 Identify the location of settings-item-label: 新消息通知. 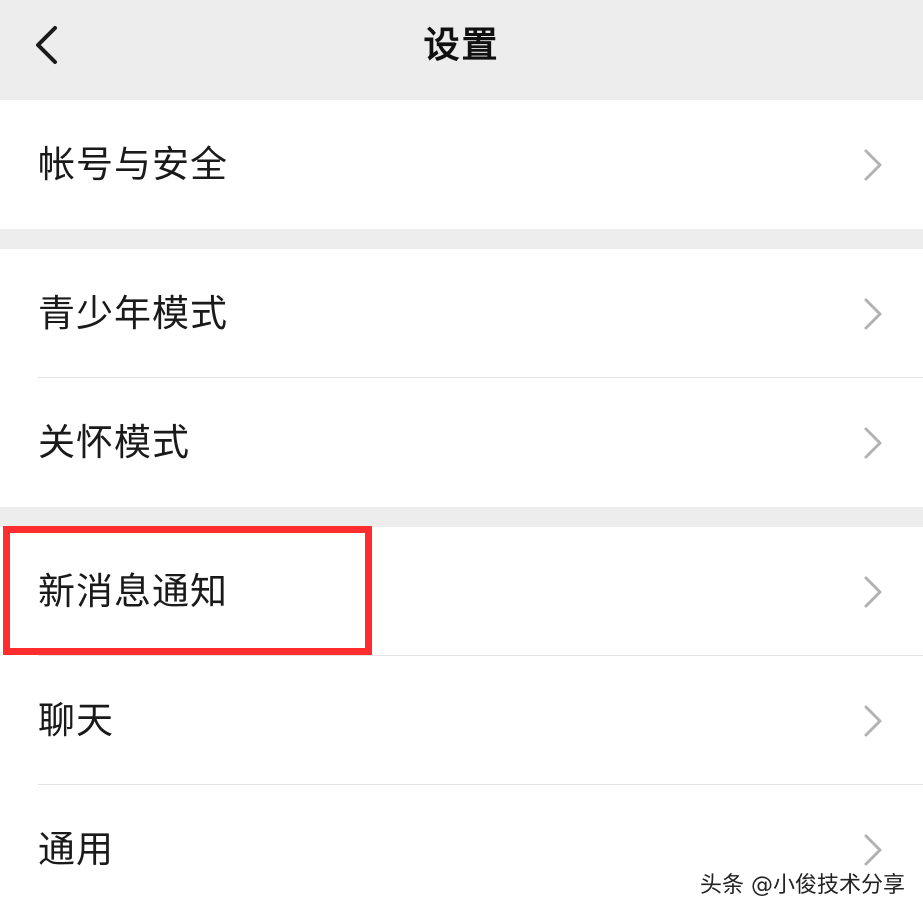
(133, 591).